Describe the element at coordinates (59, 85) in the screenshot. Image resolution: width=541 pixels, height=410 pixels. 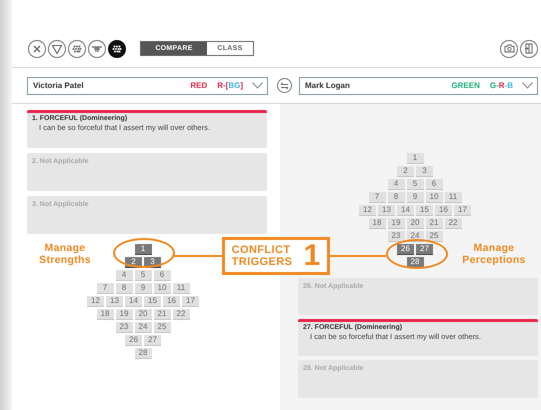
I see `person-name: Victoria Patel` at that location.